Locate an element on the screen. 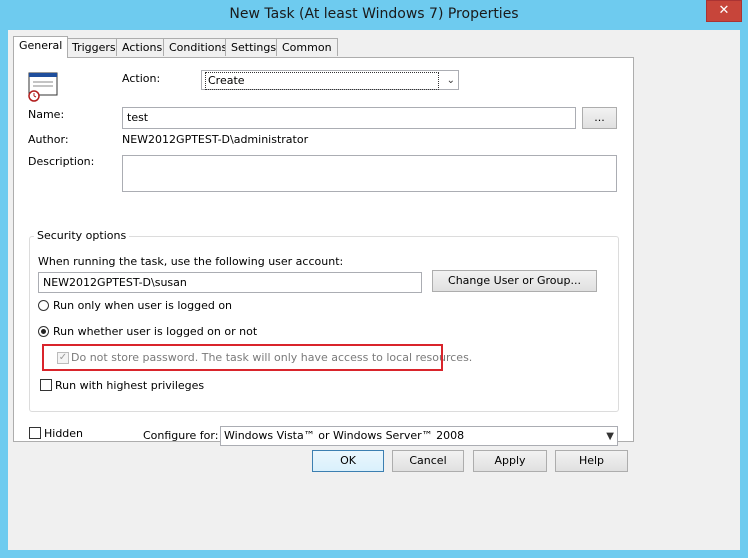  tab-common: Common is located at coordinates (307, 47).